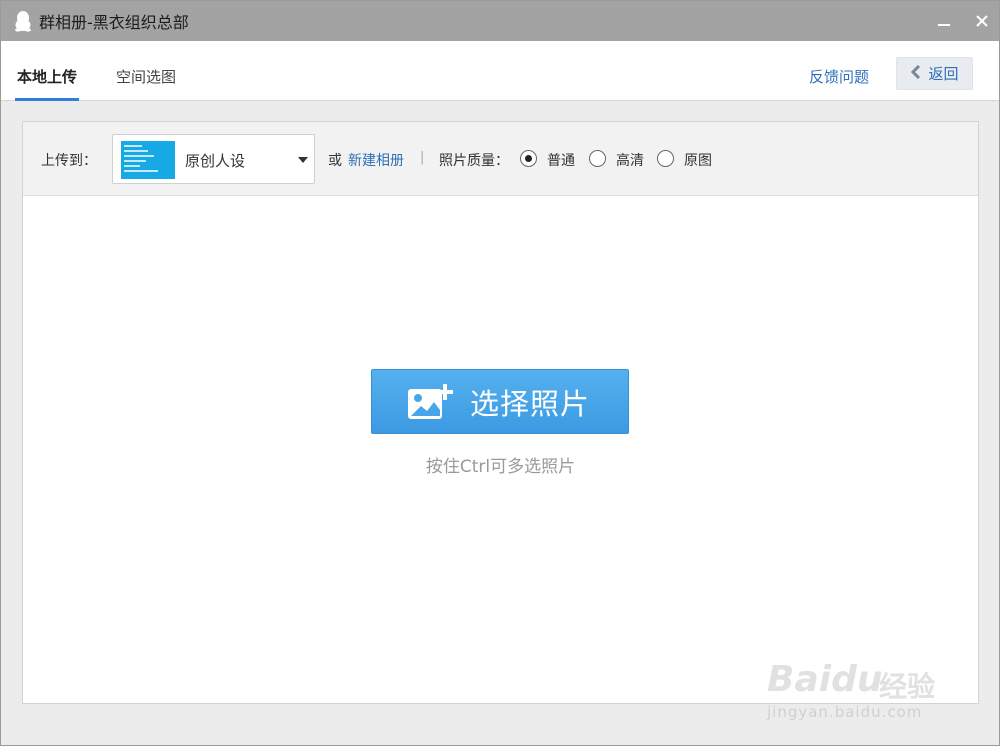 The image size is (1000, 746). I want to click on or-text: 或, so click(335, 161).